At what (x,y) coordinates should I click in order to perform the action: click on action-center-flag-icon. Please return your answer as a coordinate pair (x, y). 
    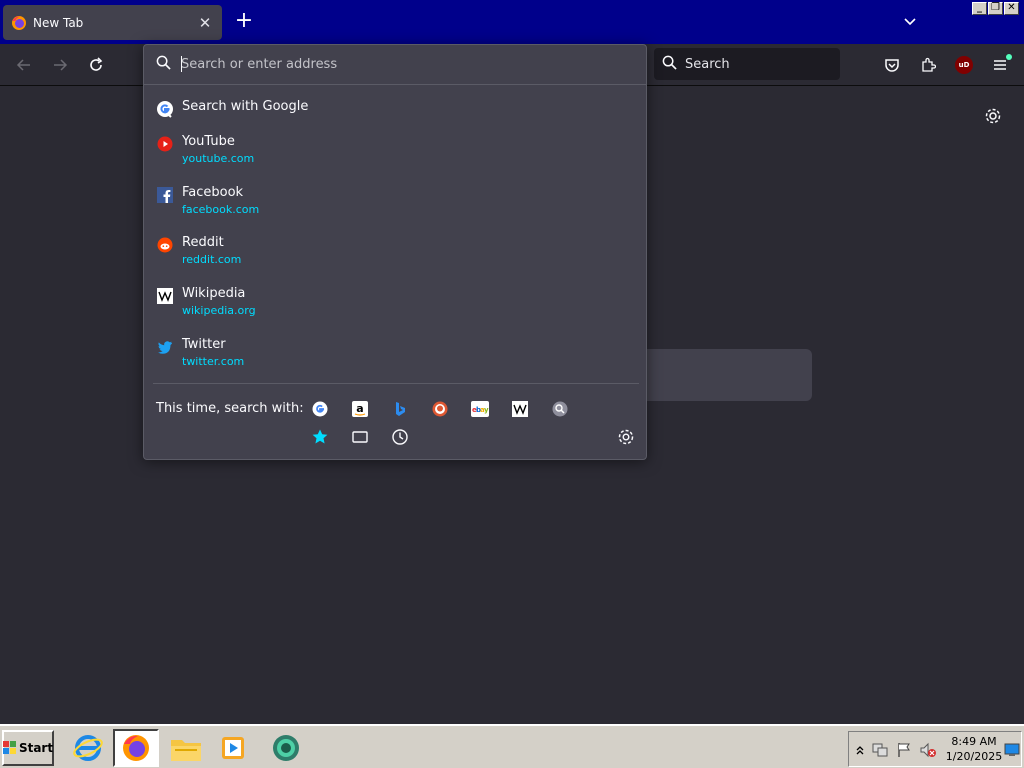
    Looking at the image, I should click on (904, 750).